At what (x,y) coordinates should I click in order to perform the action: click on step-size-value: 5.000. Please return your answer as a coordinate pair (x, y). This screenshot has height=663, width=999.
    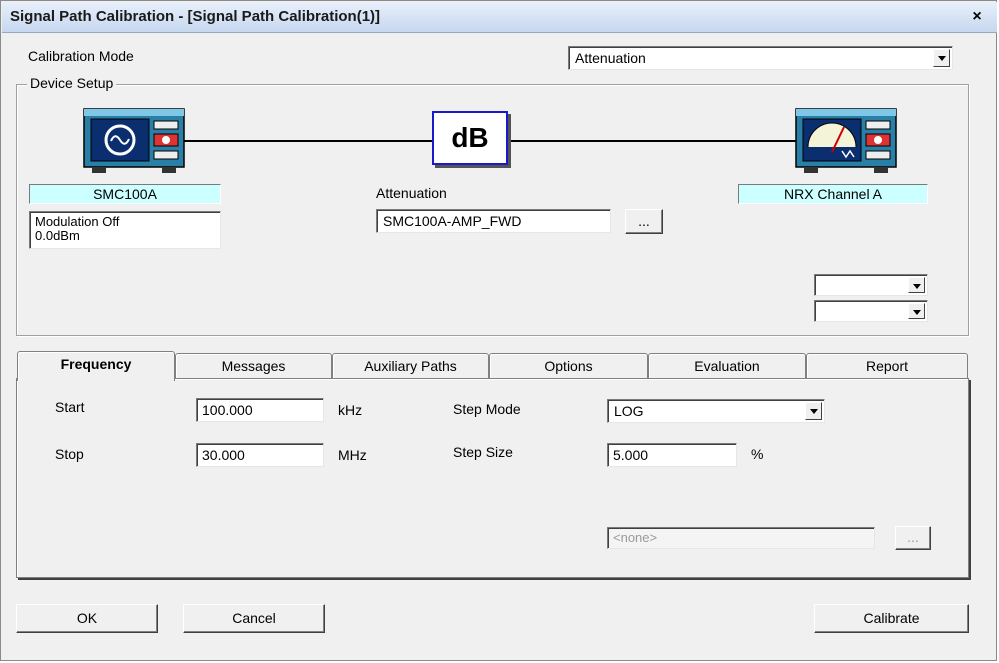
    Looking at the image, I should click on (631, 455).